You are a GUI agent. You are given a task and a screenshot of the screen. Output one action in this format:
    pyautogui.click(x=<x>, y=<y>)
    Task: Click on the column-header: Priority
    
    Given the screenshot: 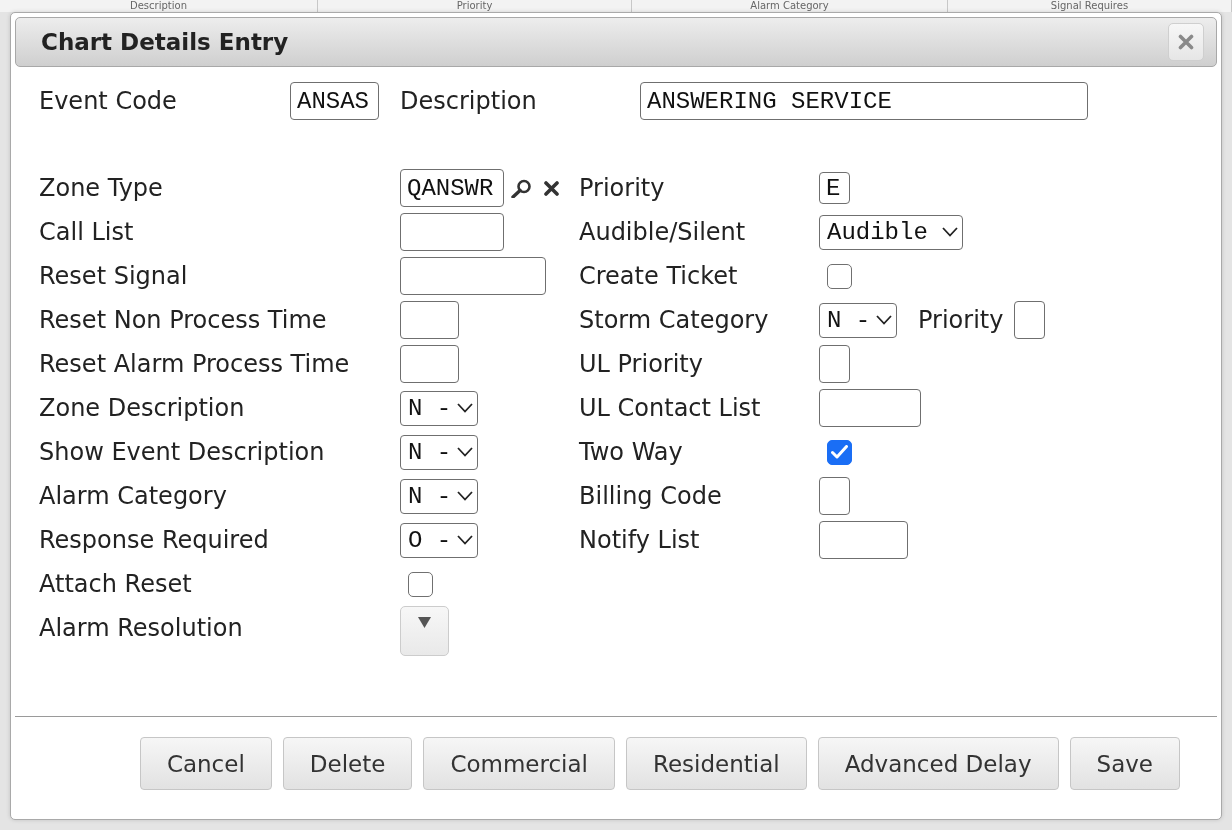 What is the action you would take?
    pyautogui.click(x=474, y=6)
    